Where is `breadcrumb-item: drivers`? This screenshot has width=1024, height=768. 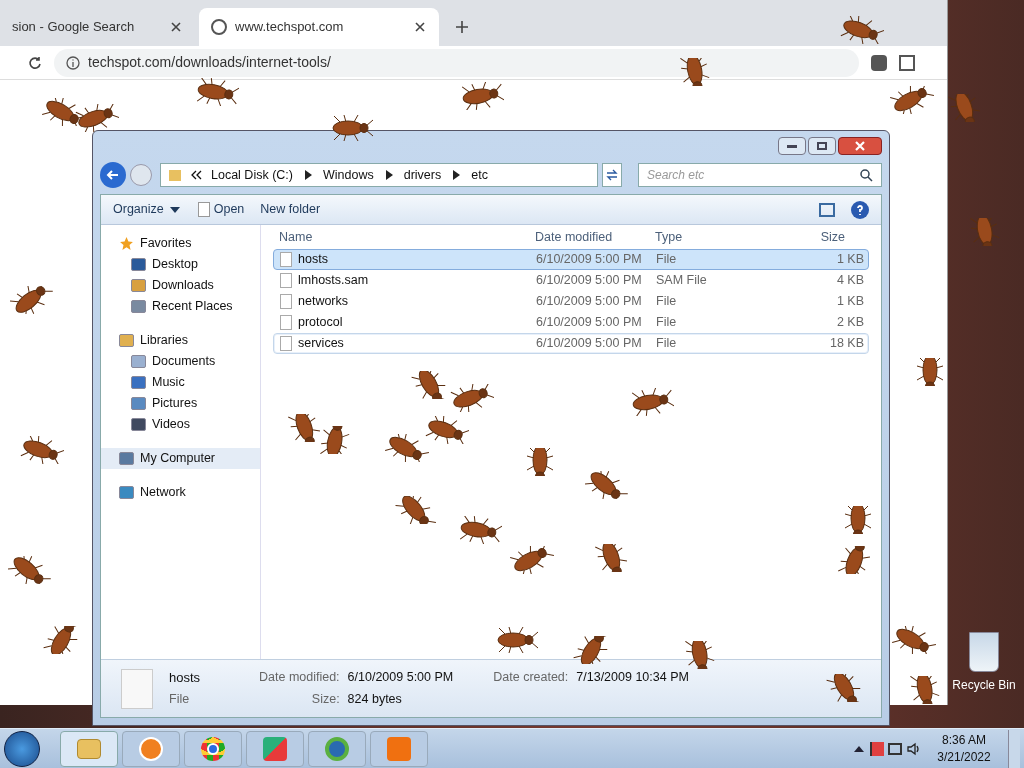
breadcrumb-item: drivers is located at coordinates (422, 175).